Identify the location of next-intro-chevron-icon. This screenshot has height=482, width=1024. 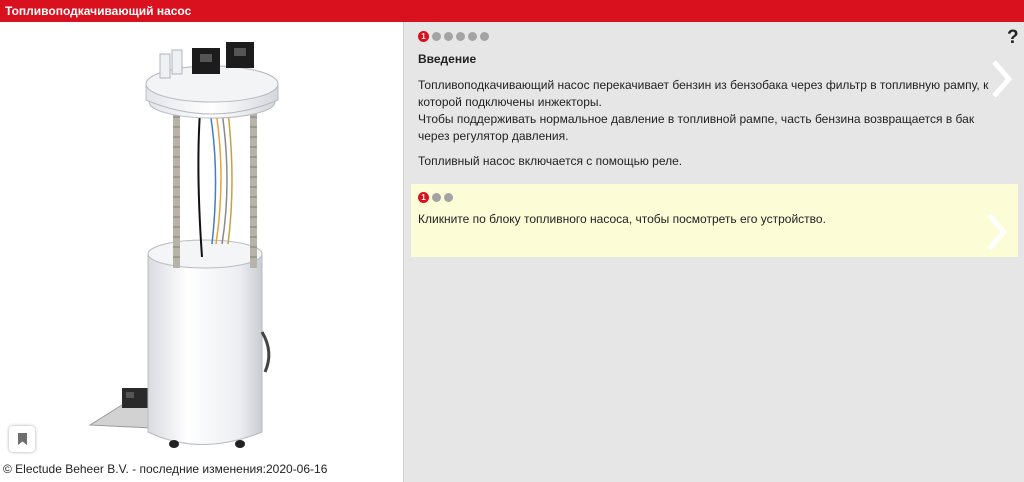
(1002, 79).